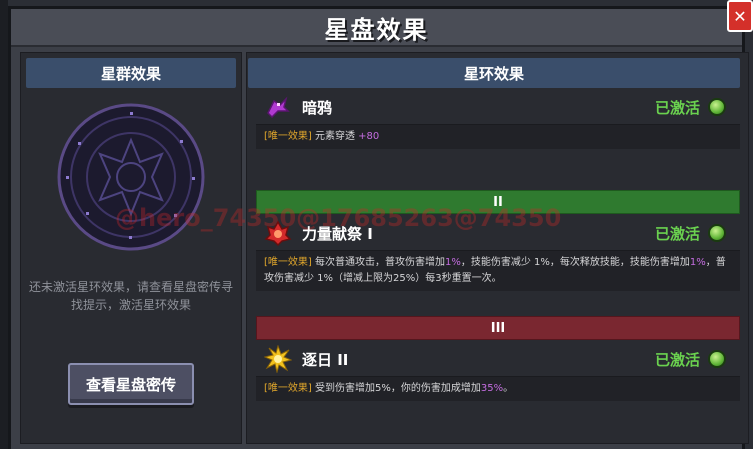 The width and height of the screenshot is (753, 449). What do you see at coordinates (369, 136) in the screenshot?
I see `effect-value: +80` at bounding box center [369, 136].